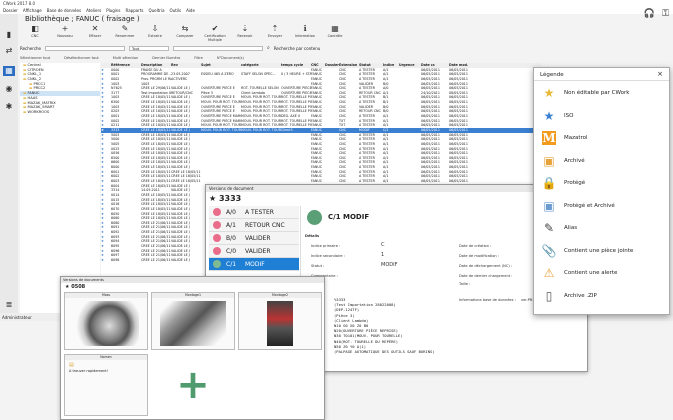  I want to click on add-document-button: +, so click(193, 385).